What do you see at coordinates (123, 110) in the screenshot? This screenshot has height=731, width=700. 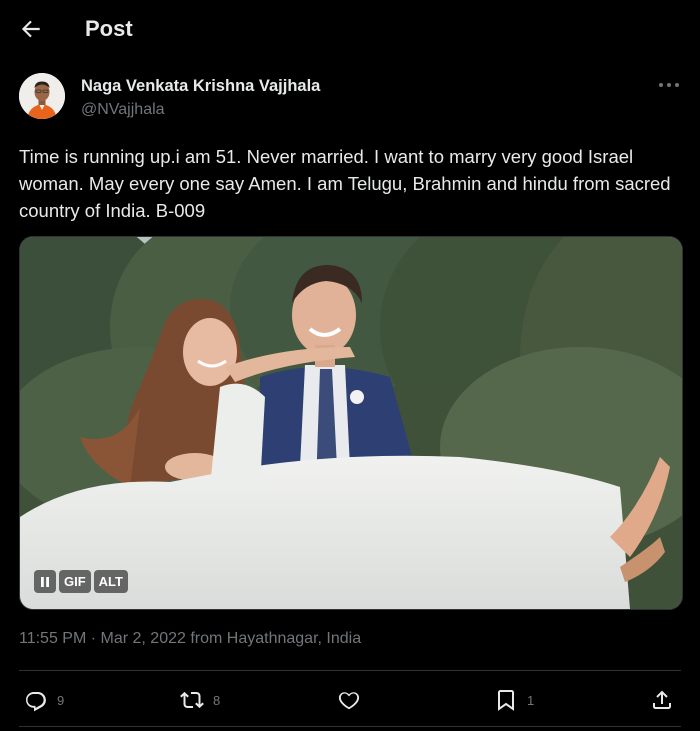 I see `author-handle: @NVajjhala` at bounding box center [123, 110].